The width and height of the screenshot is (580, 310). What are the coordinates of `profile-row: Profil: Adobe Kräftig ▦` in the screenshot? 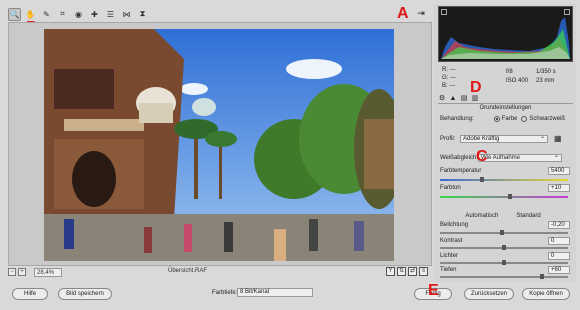 It's located at (506, 139).